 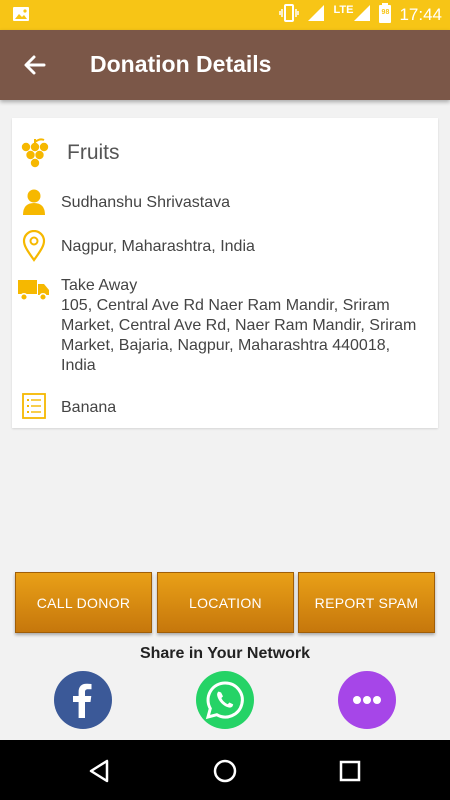 What do you see at coordinates (225, 707) in the screenshot?
I see `whatsapp-icon` at bounding box center [225, 707].